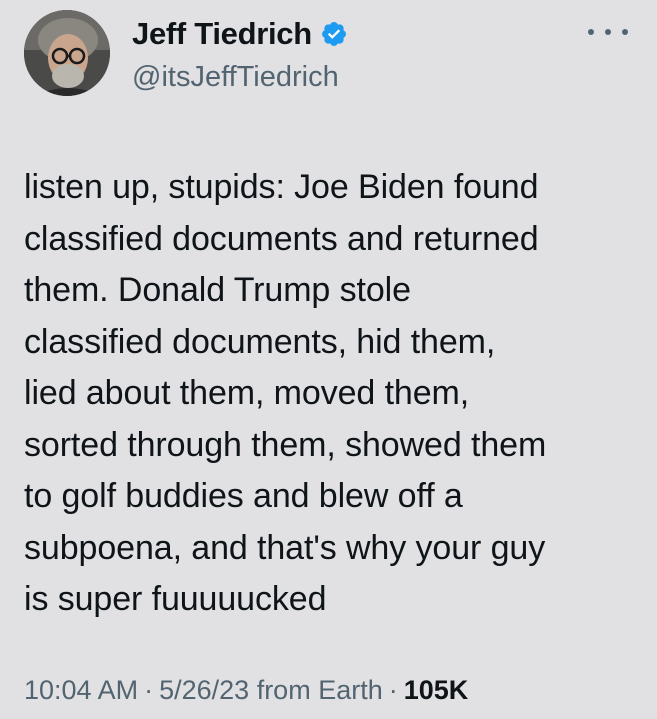 The image size is (657, 719). What do you see at coordinates (334, 34) in the screenshot?
I see `verified-badge-icon` at bounding box center [334, 34].